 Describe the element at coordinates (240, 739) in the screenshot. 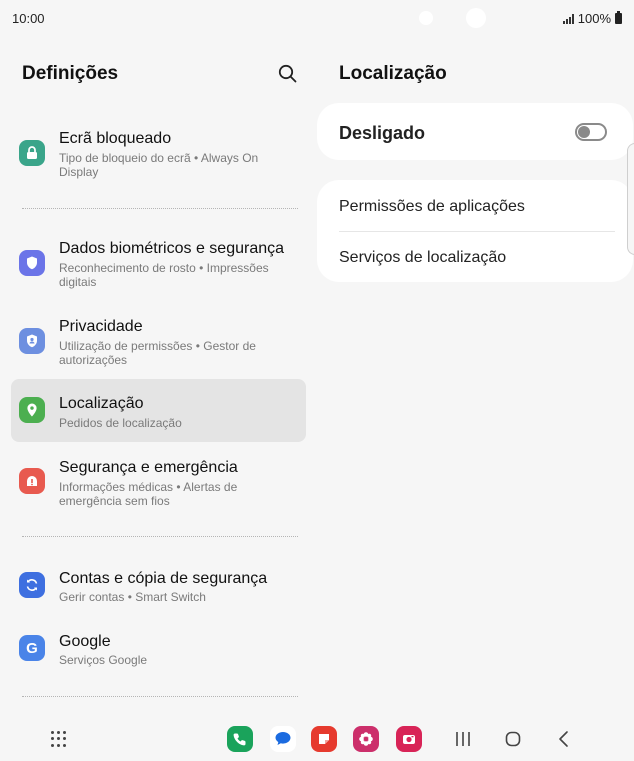

I see `phone-app-icon` at that location.